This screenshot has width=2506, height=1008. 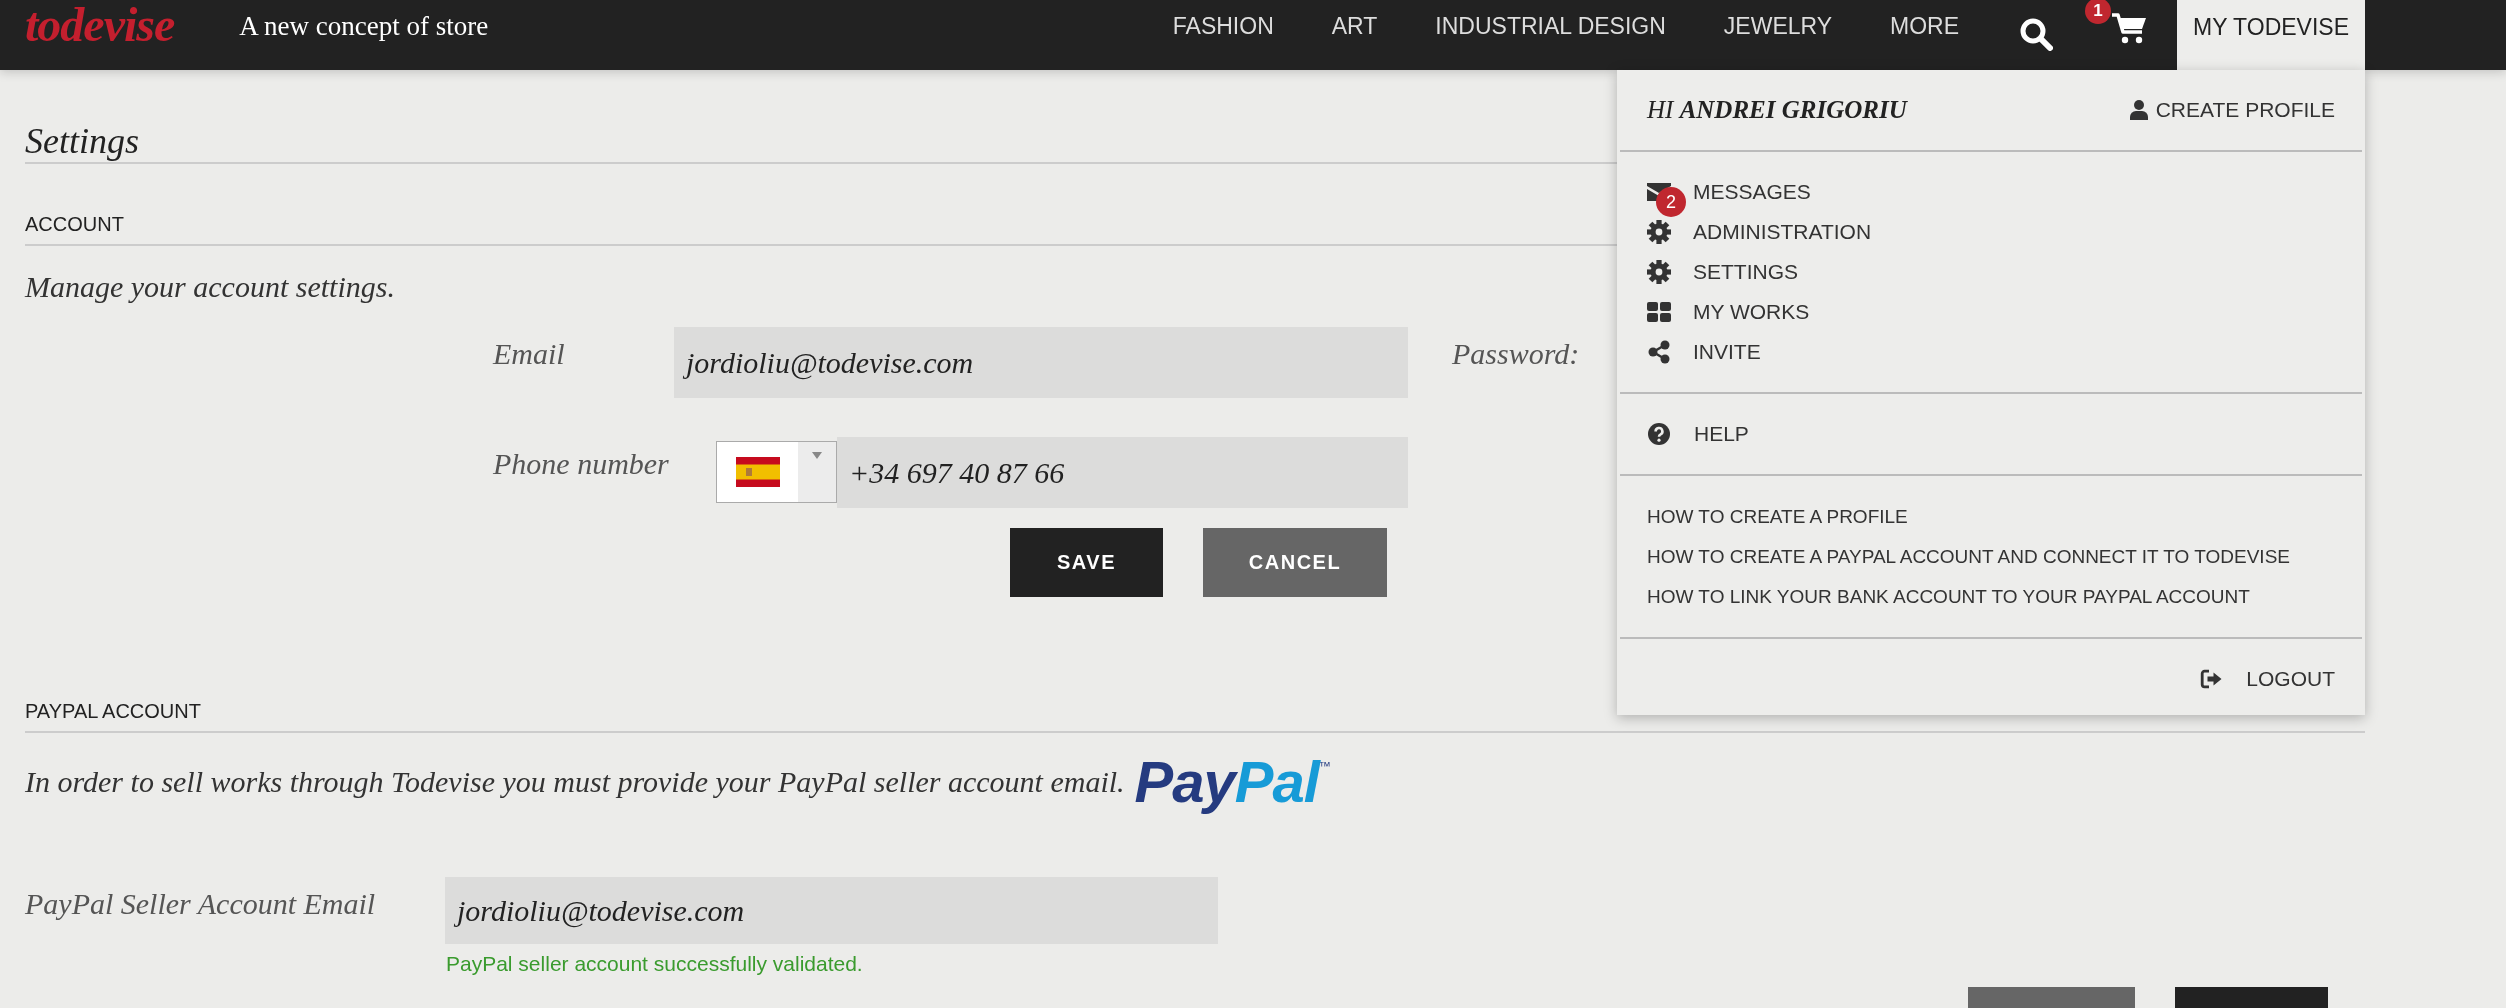 What do you see at coordinates (757, 472) in the screenshot?
I see `flag-icon` at bounding box center [757, 472].